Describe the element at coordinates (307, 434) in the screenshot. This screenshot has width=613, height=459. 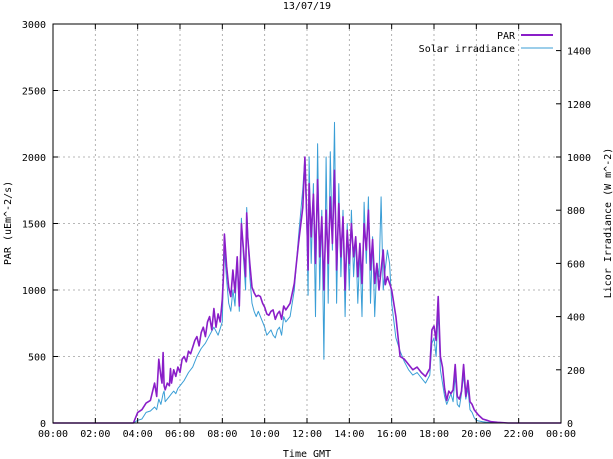
I see `x-tick-label: 12:00` at that location.